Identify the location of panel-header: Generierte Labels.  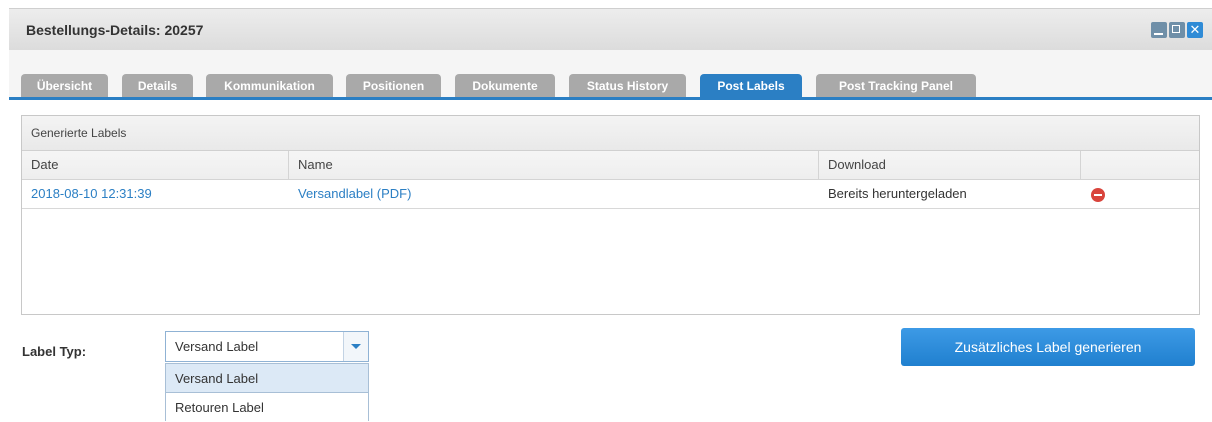
(610, 133).